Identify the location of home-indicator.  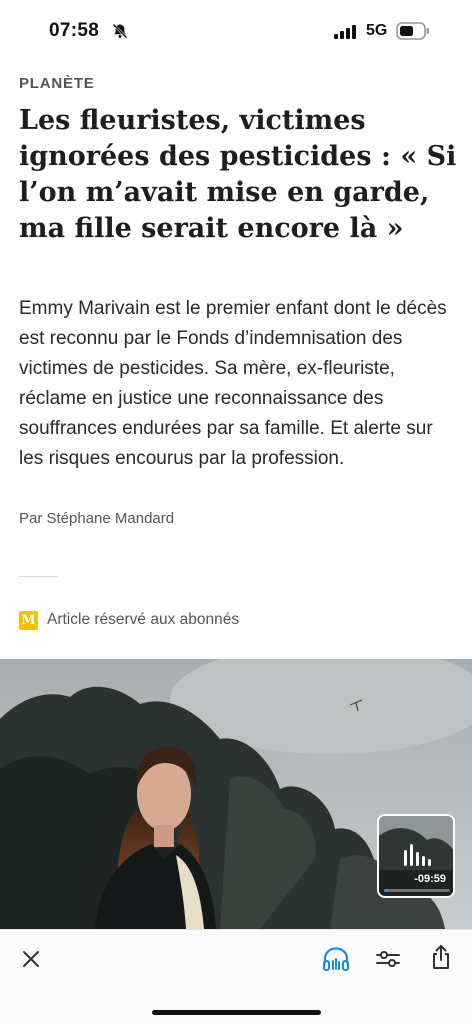
(236, 1012).